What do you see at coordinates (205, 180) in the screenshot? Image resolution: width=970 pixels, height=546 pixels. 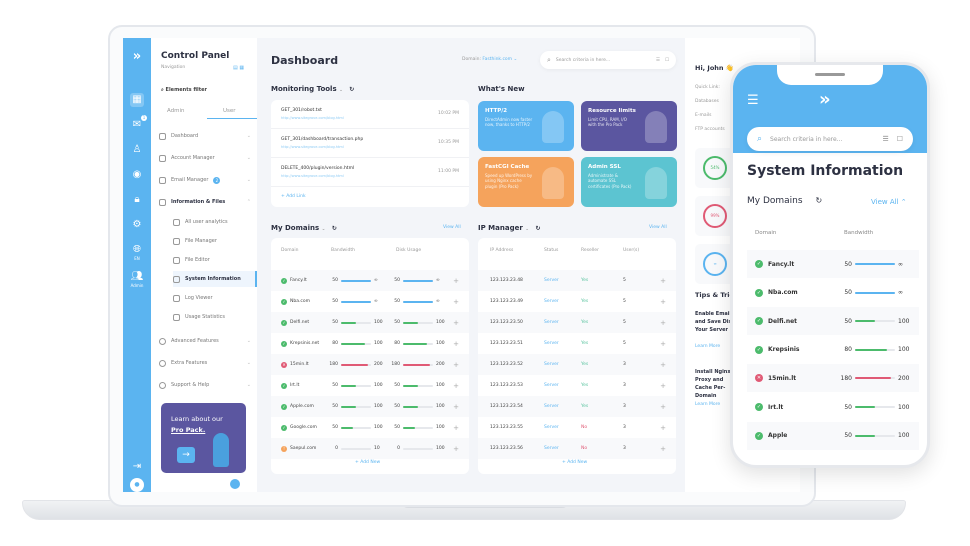 I see `nav-item-mail: Email Manager 2 ⌄` at bounding box center [205, 180].